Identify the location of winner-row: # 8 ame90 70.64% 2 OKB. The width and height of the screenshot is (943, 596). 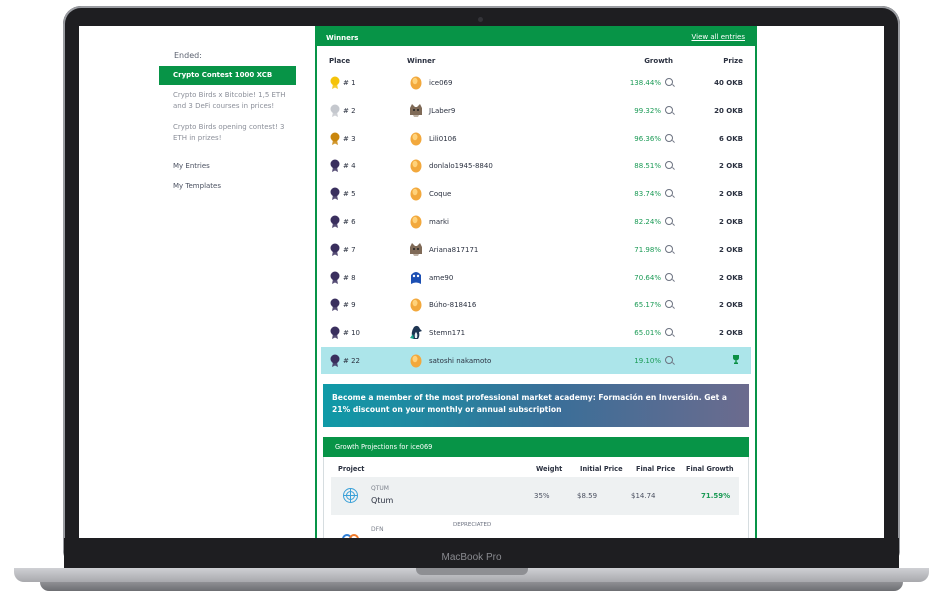
(536, 277).